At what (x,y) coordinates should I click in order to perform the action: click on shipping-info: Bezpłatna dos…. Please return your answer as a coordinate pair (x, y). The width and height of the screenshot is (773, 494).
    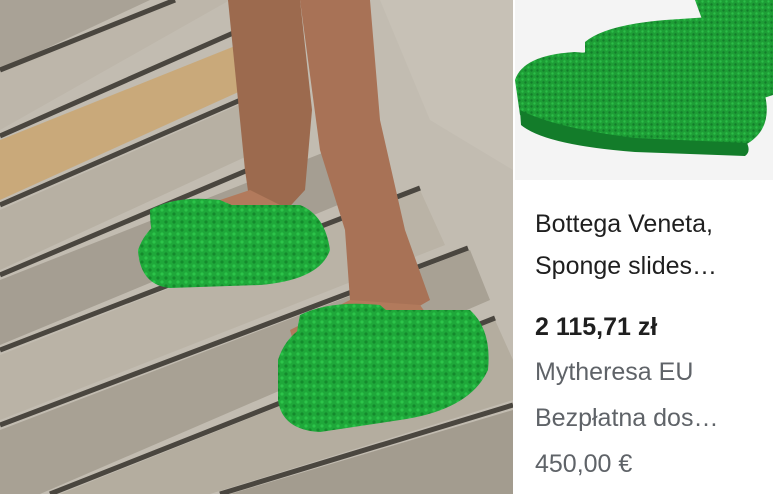
    Looking at the image, I should click on (627, 418).